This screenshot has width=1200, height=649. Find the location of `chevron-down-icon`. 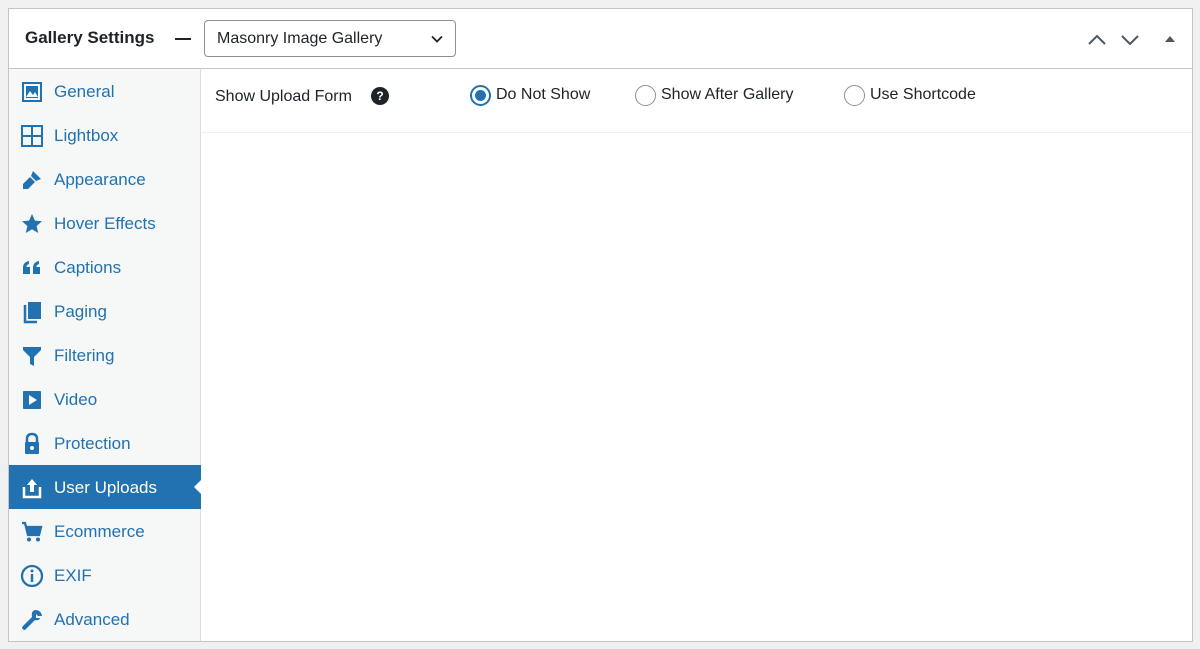

chevron-down-icon is located at coordinates (437, 39).